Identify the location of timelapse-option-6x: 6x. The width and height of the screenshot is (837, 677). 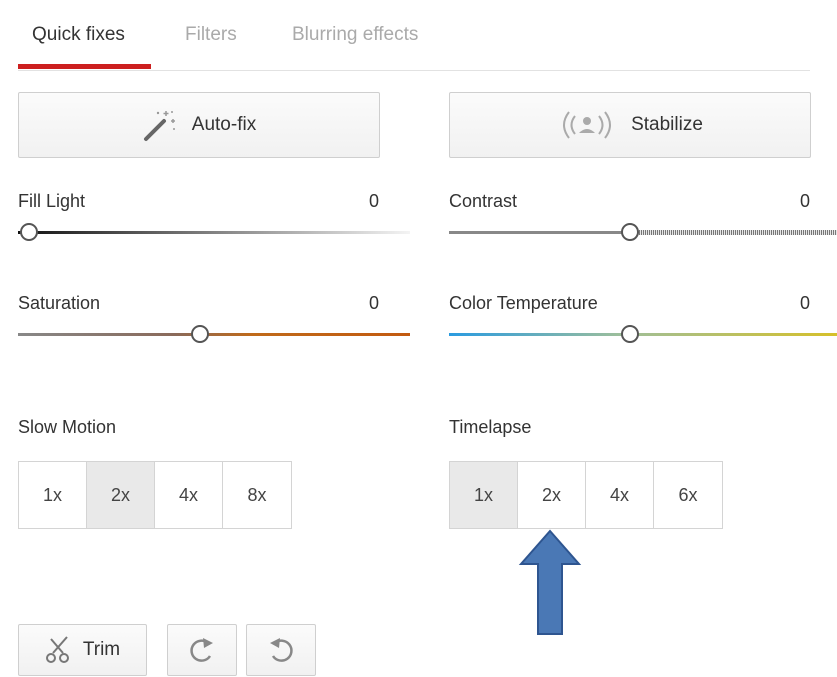
(688, 495).